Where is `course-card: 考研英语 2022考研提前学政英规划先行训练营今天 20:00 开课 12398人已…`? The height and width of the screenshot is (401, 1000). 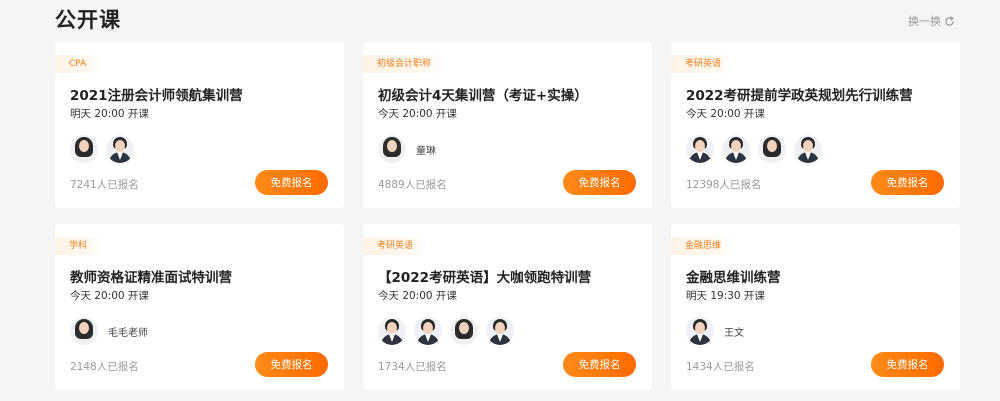 course-card: 考研英语 2022考研提前学政英规划先行训练营今天 20:00 开课 12398人已… is located at coordinates (815, 125).